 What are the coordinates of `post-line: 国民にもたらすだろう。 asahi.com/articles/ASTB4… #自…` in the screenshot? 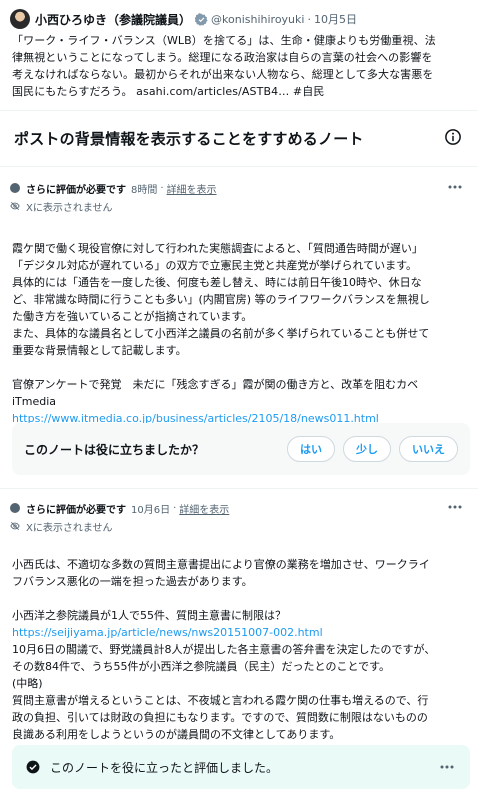 It's located at (240, 91).